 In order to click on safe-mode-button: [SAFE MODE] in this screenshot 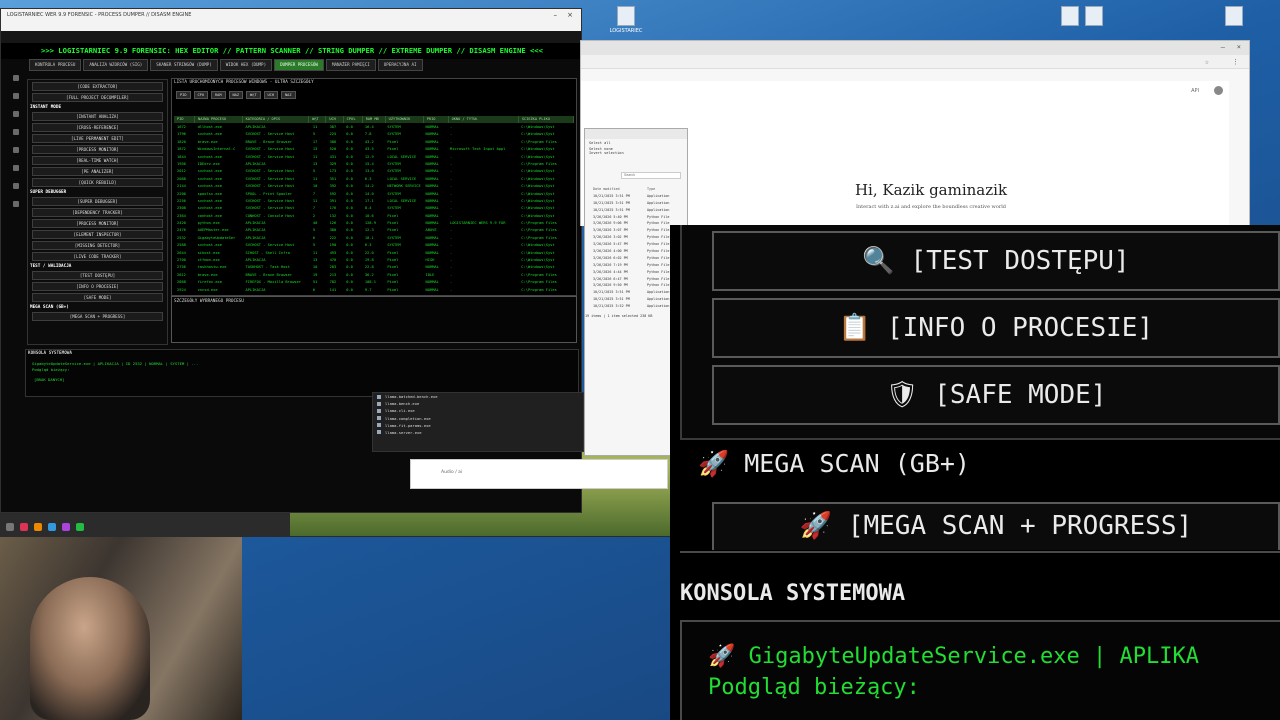, I will do `click(97, 297)`.